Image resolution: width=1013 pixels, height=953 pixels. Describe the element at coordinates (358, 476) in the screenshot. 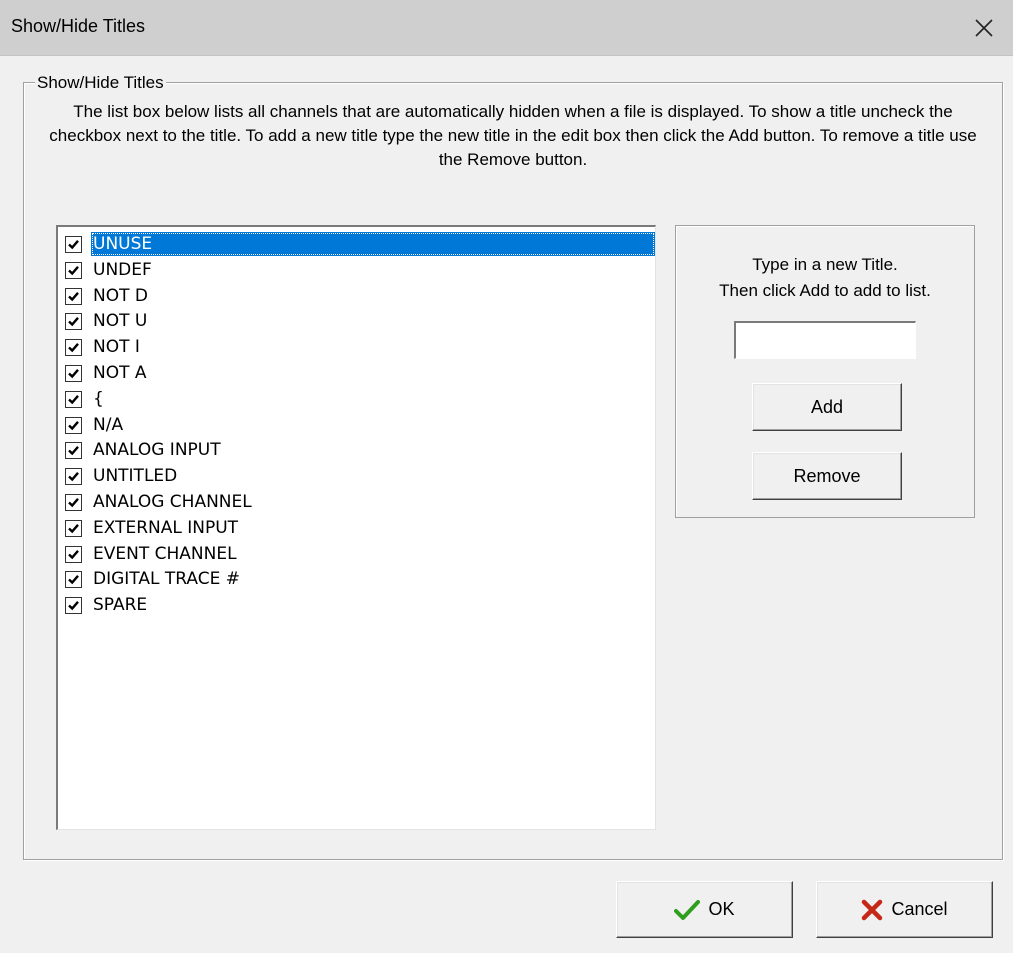

I see `list-item: UNTITLED` at that location.